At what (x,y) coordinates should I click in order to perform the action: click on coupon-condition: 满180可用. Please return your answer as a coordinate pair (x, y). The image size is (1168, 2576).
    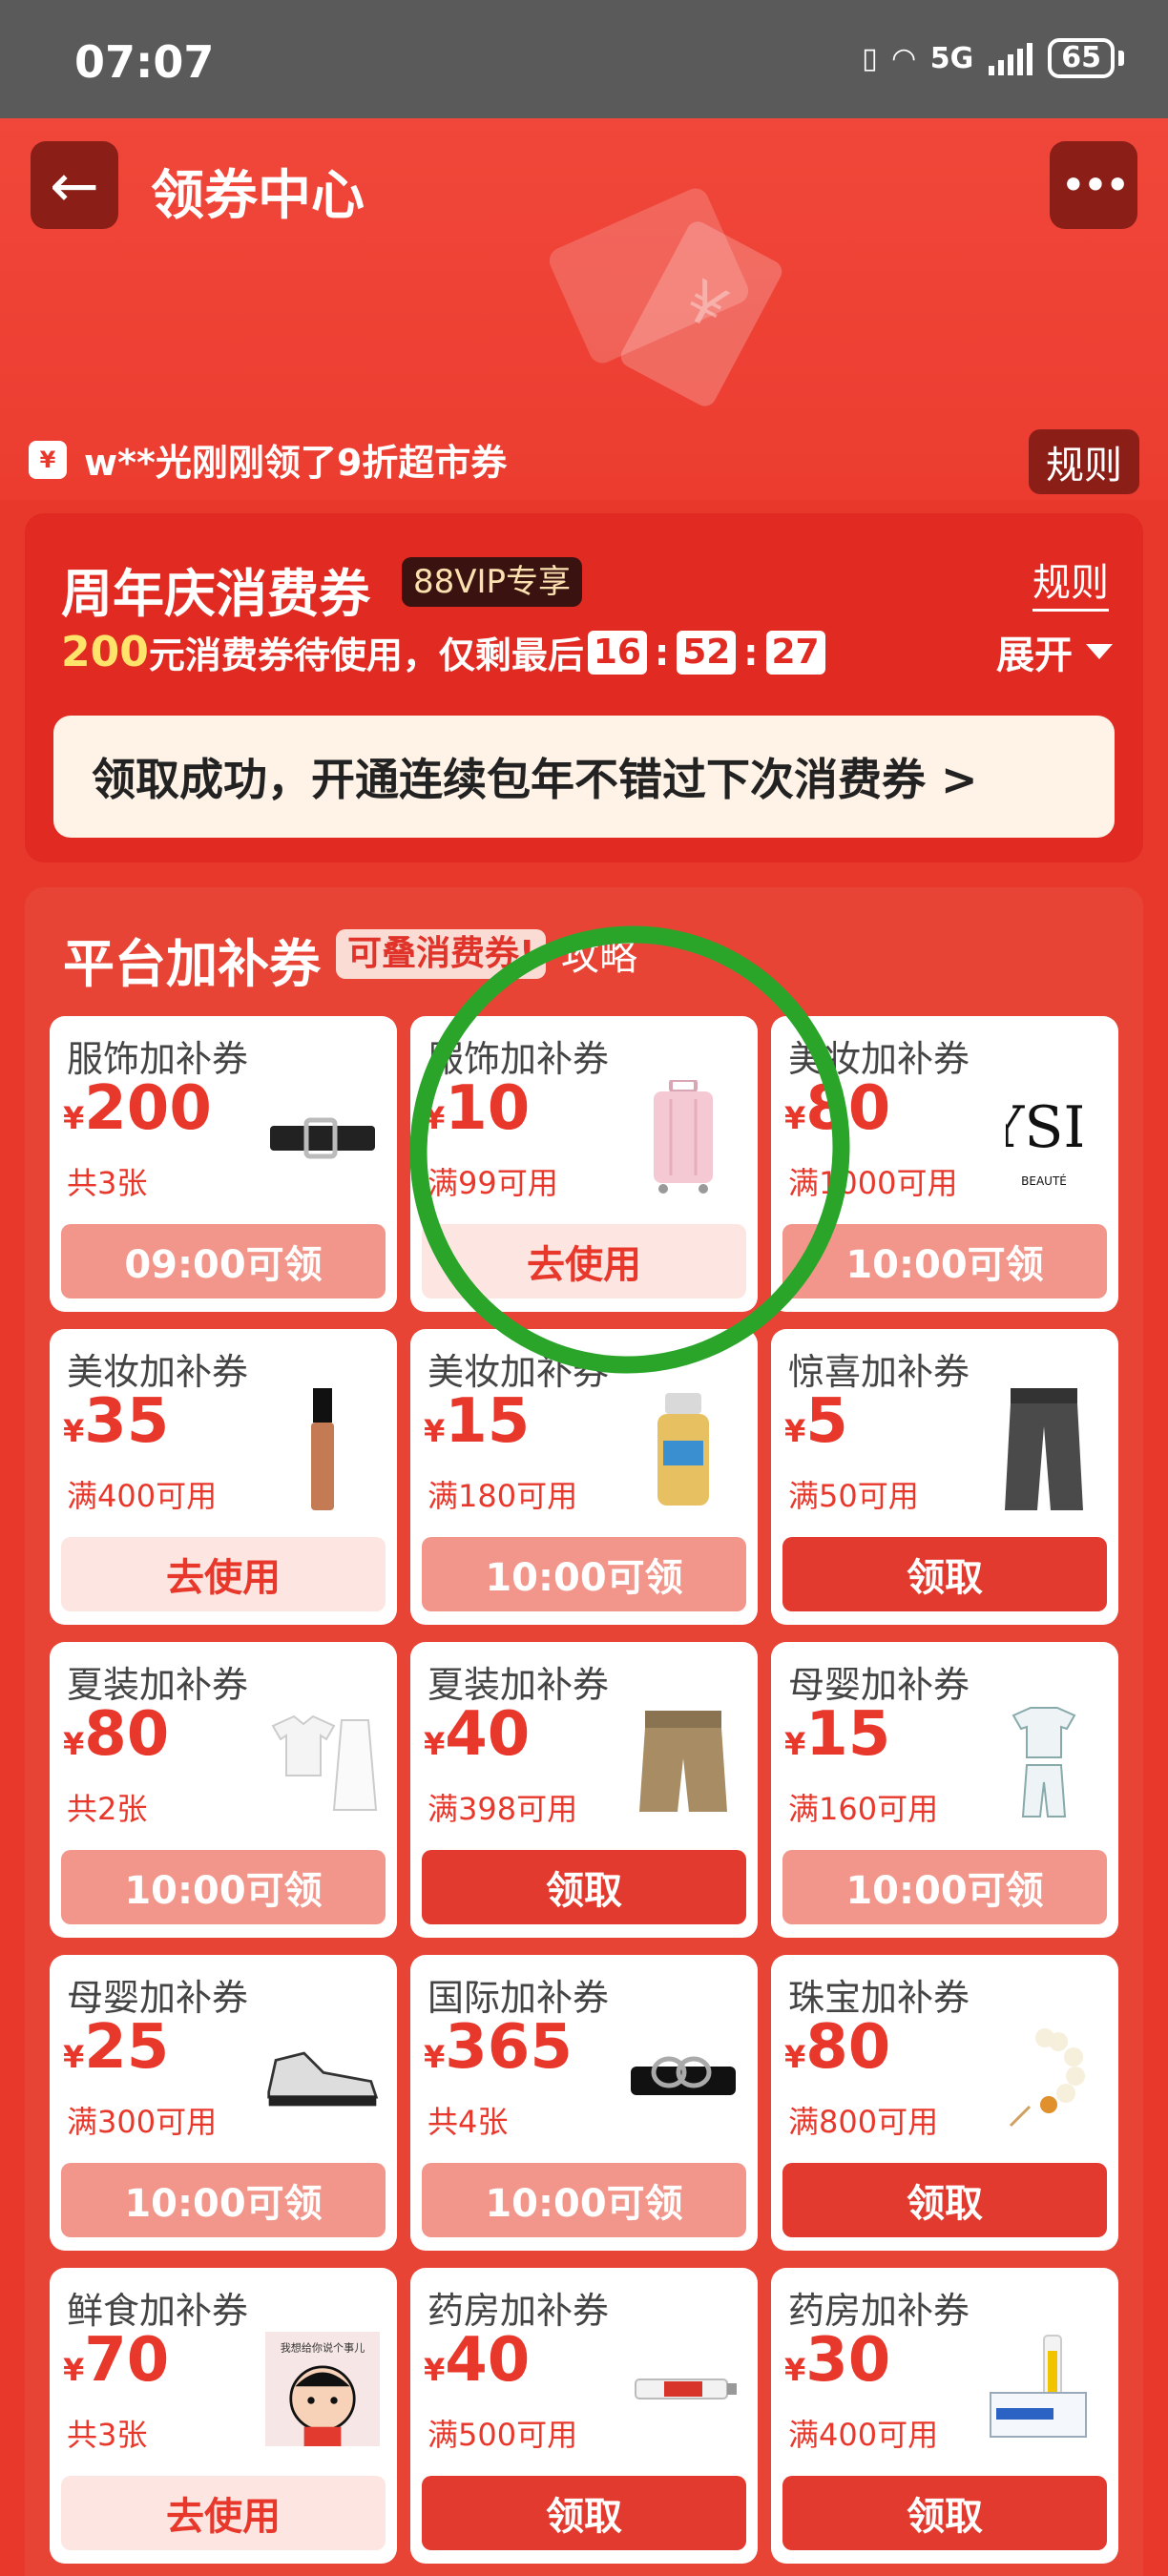
    Looking at the image, I should click on (503, 1496).